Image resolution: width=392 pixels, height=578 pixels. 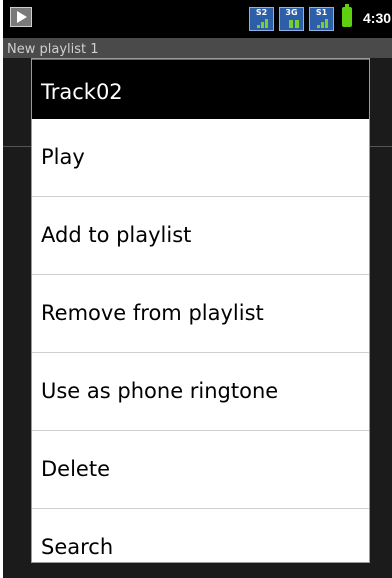 What do you see at coordinates (200, 470) in the screenshot?
I see `menu-item-delete: Delete` at bounding box center [200, 470].